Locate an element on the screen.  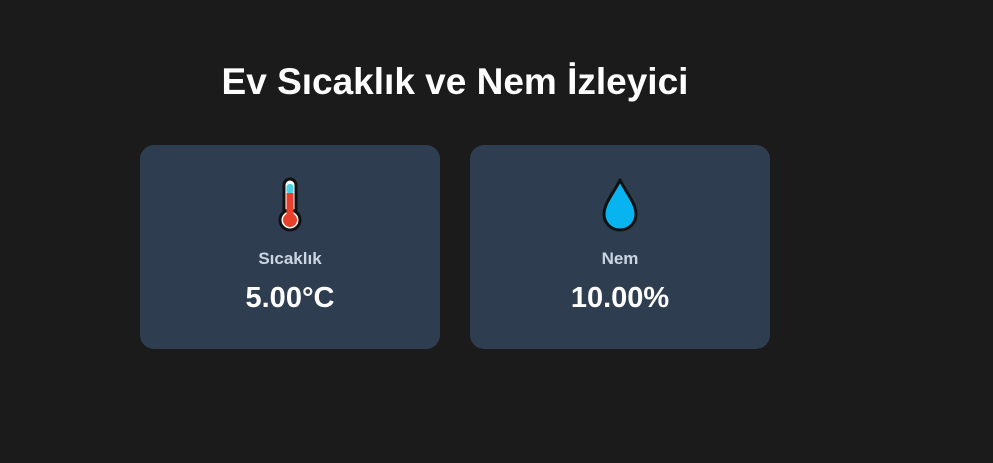
temperature-label: Sıcaklık is located at coordinates (290, 258).